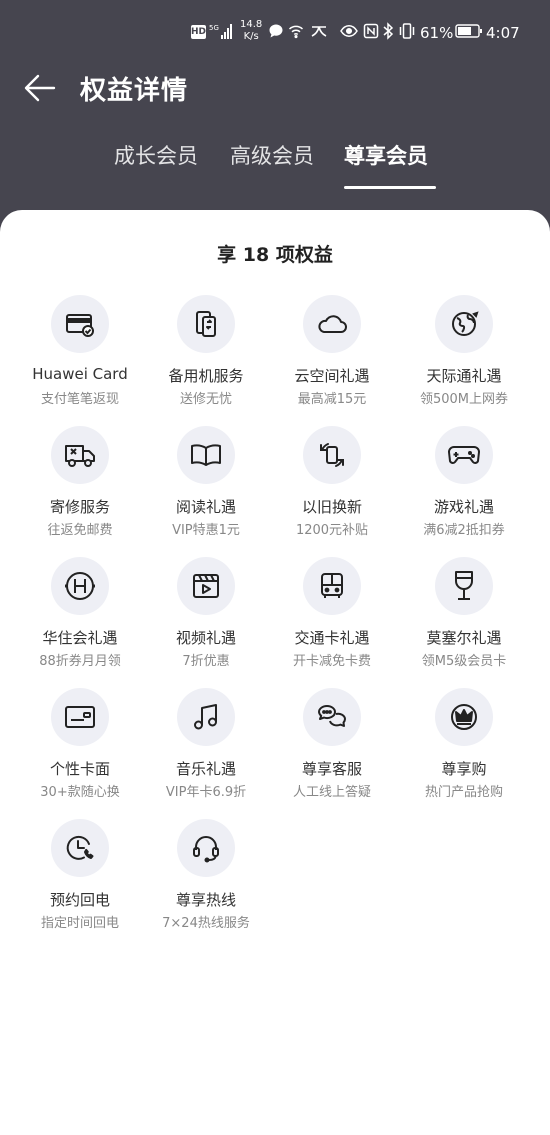  What do you see at coordinates (332, 355) in the screenshot?
I see `benefit-cloud-space: 云空间礼遇 最高减15元` at bounding box center [332, 355].